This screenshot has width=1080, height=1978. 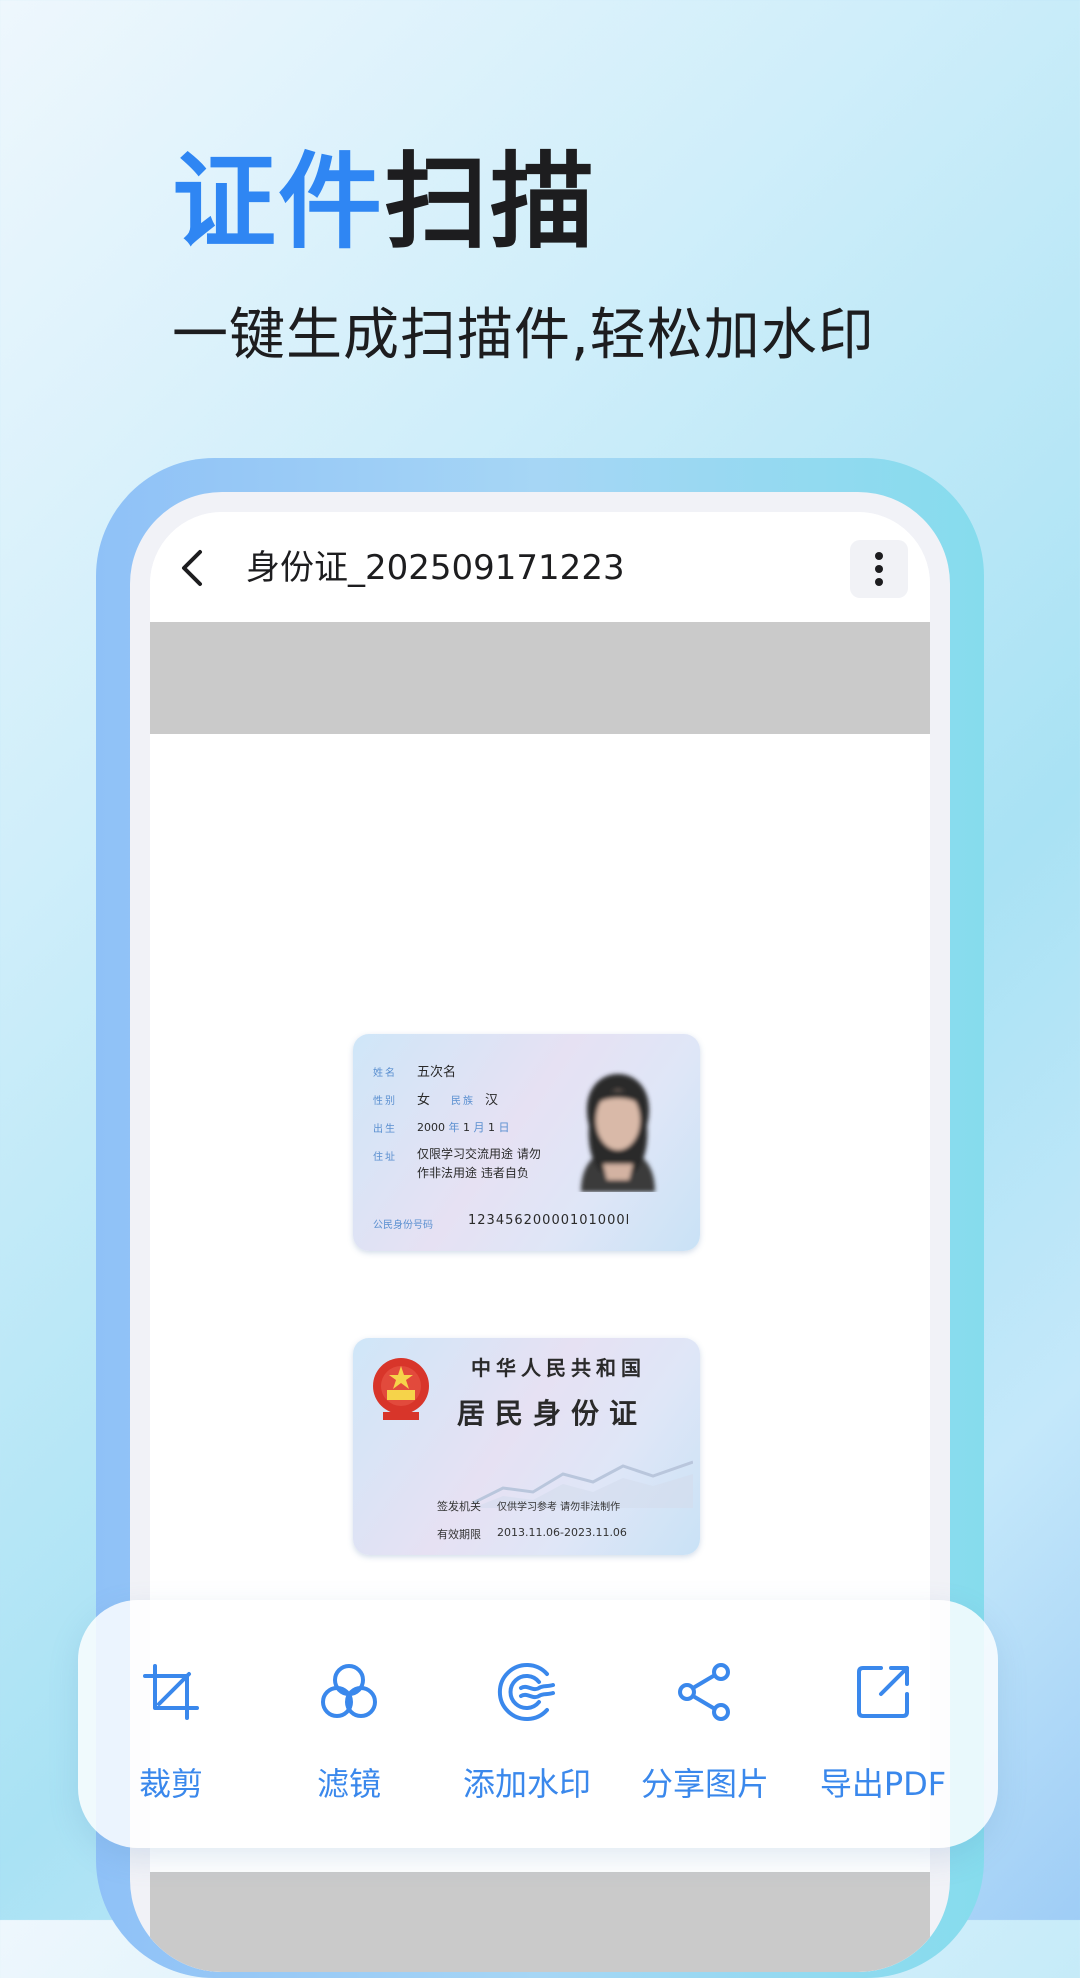 I want to click on crop-icon, so click(x=171, y=1692).